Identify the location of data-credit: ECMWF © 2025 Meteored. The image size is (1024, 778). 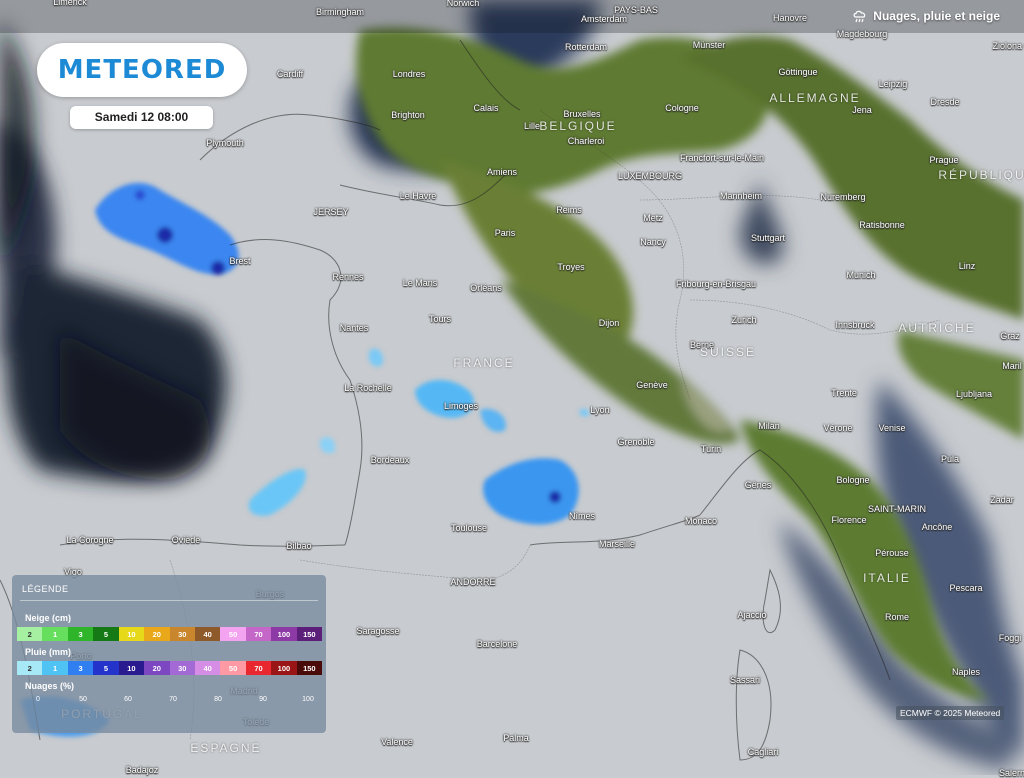
(950, 713).